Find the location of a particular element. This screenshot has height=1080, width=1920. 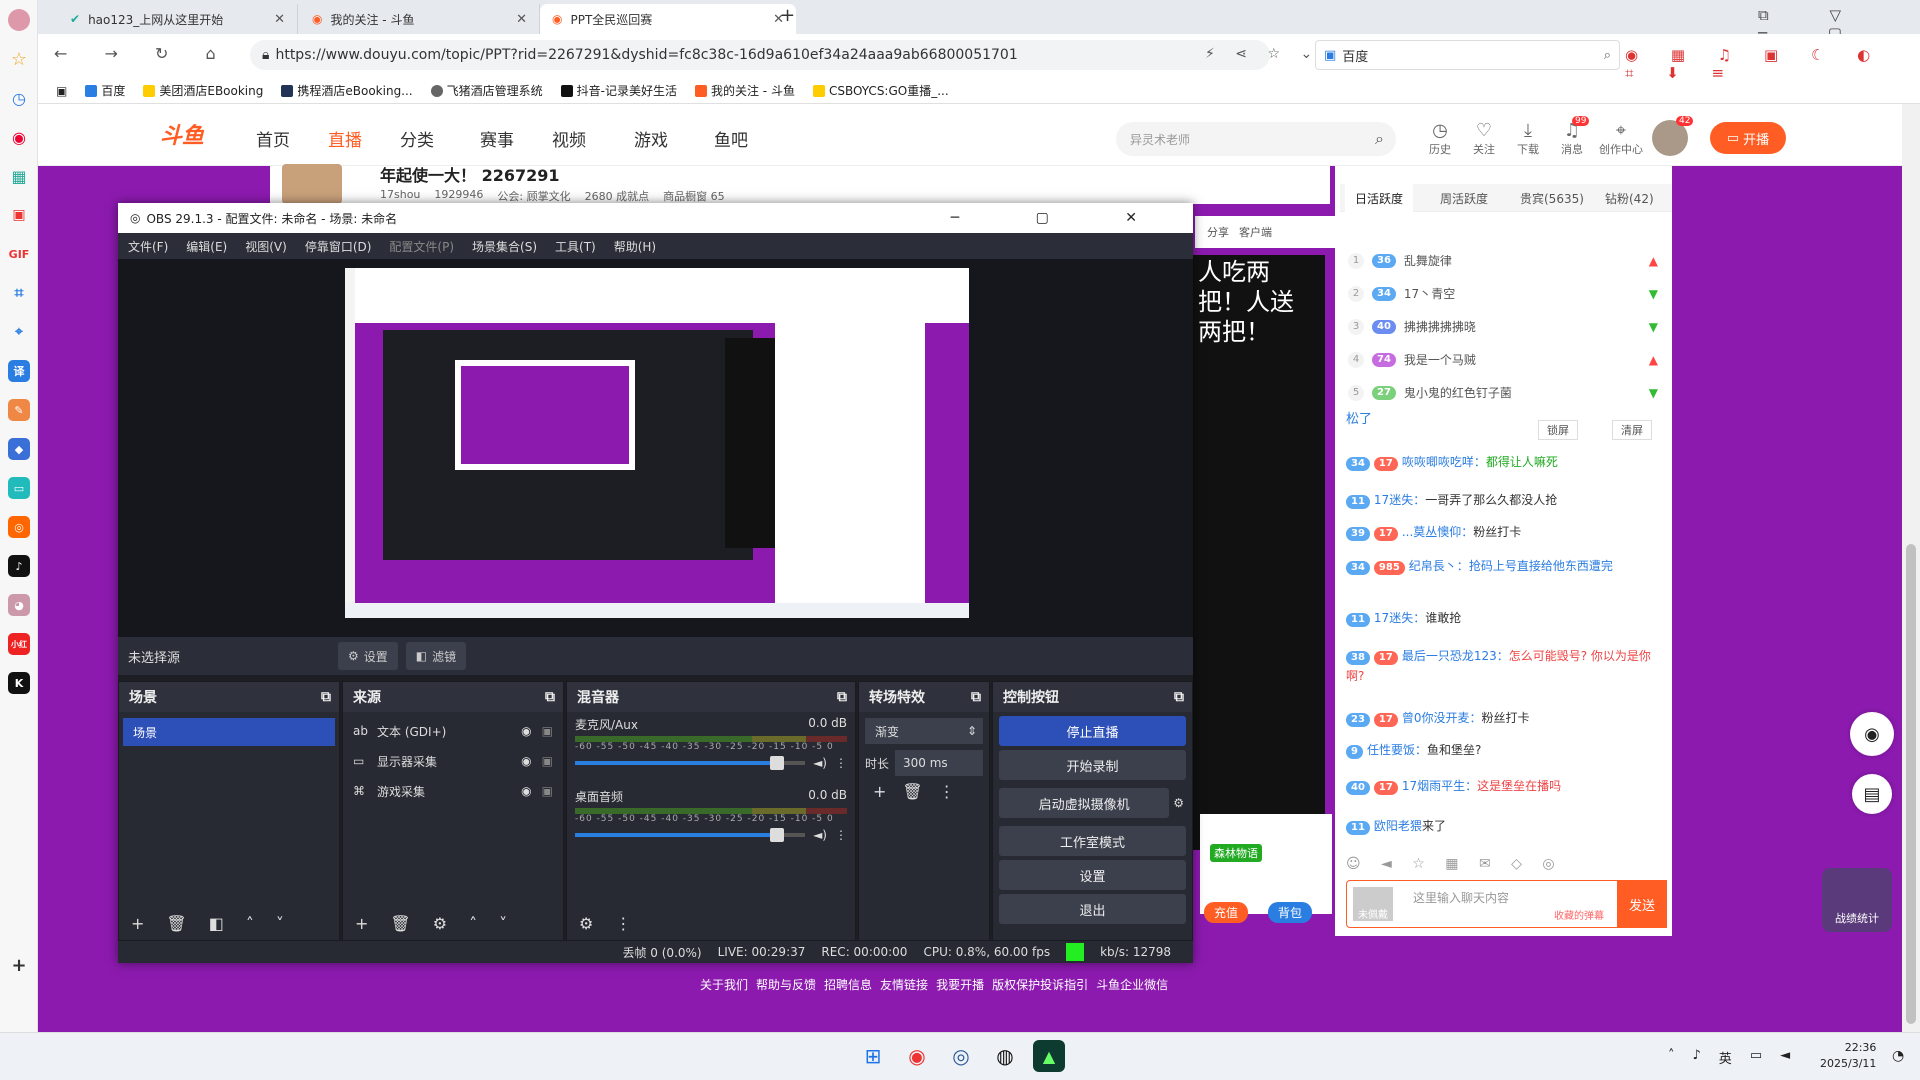

nav-home: 首页 is located at coordinates (273, 138).